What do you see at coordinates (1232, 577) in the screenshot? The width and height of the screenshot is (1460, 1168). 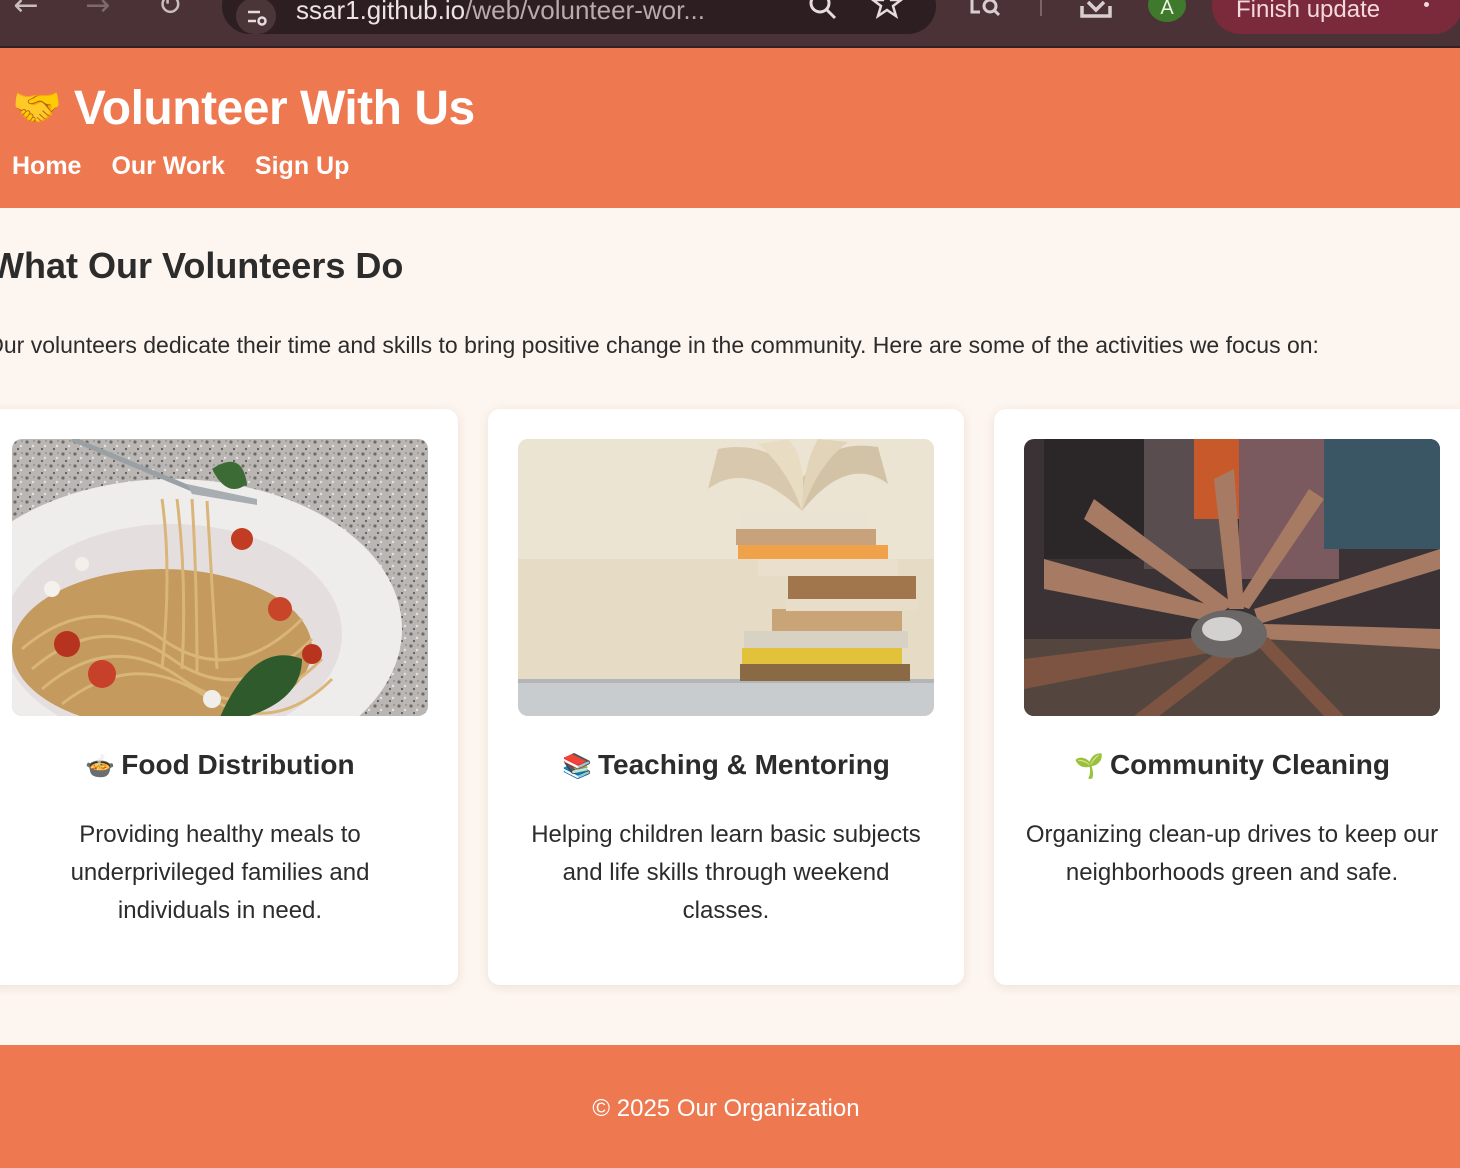 I see `hands-together-photo` at bounding box center [1232, 577].